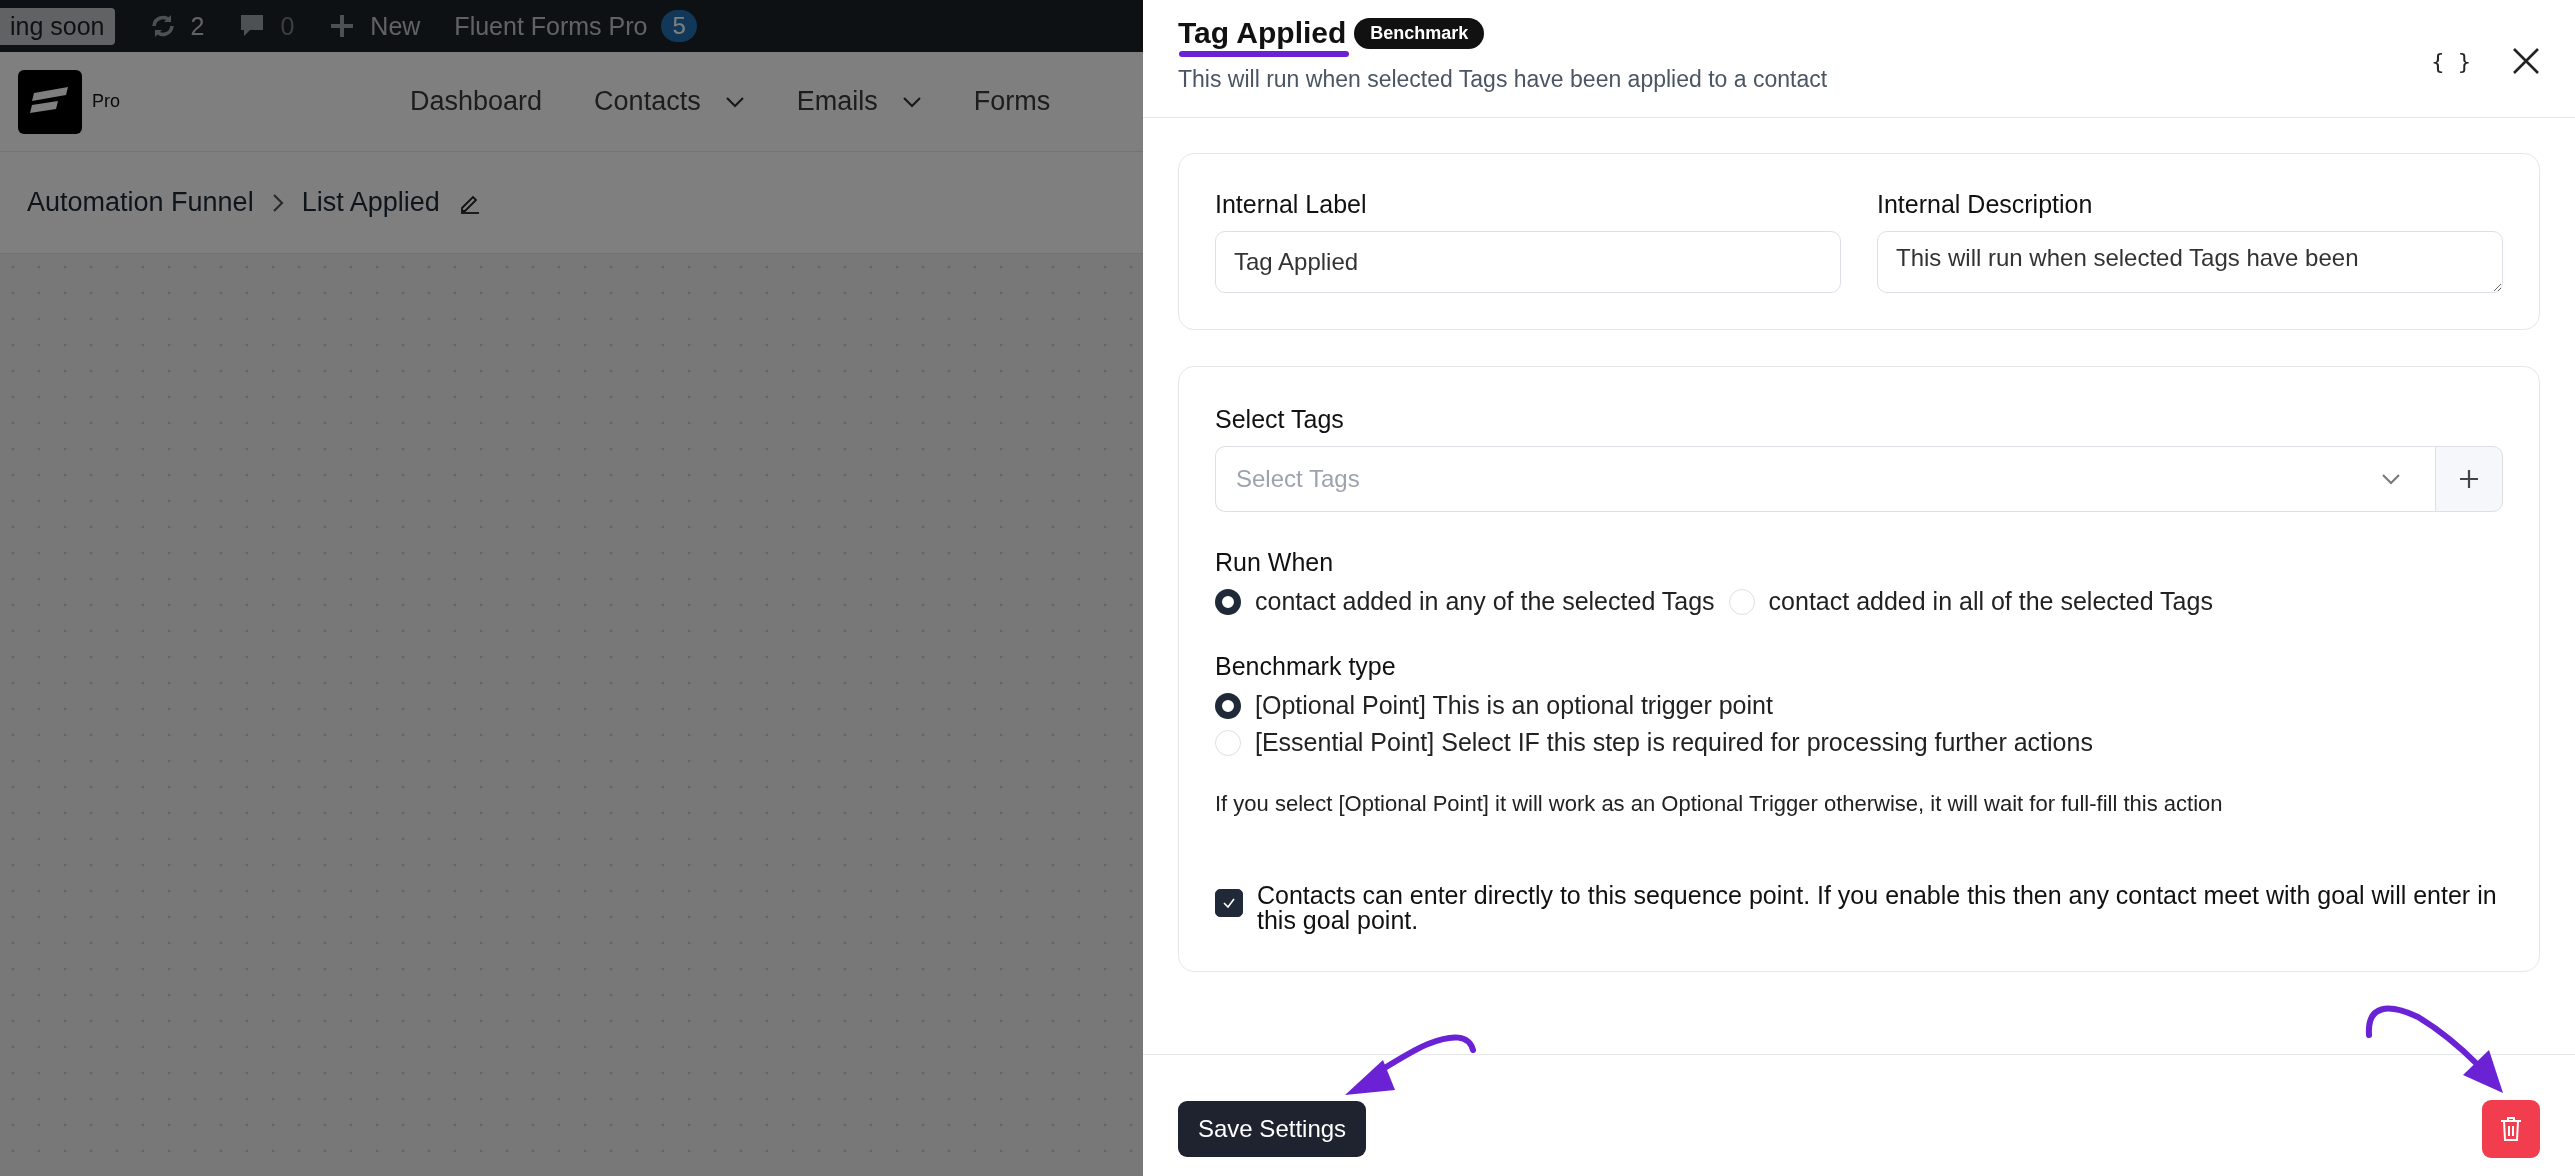 The height and width of the screenshot is (1176, 2575). I want to click on type-badge: Benchmark, so click(1419, 33).